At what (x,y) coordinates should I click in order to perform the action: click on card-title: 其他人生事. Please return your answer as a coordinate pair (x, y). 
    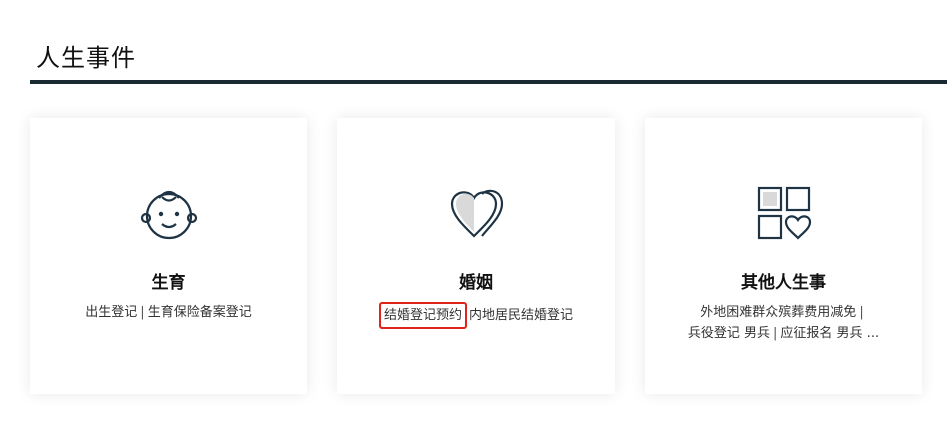
    Looking at the image, I should click on (783, 283).